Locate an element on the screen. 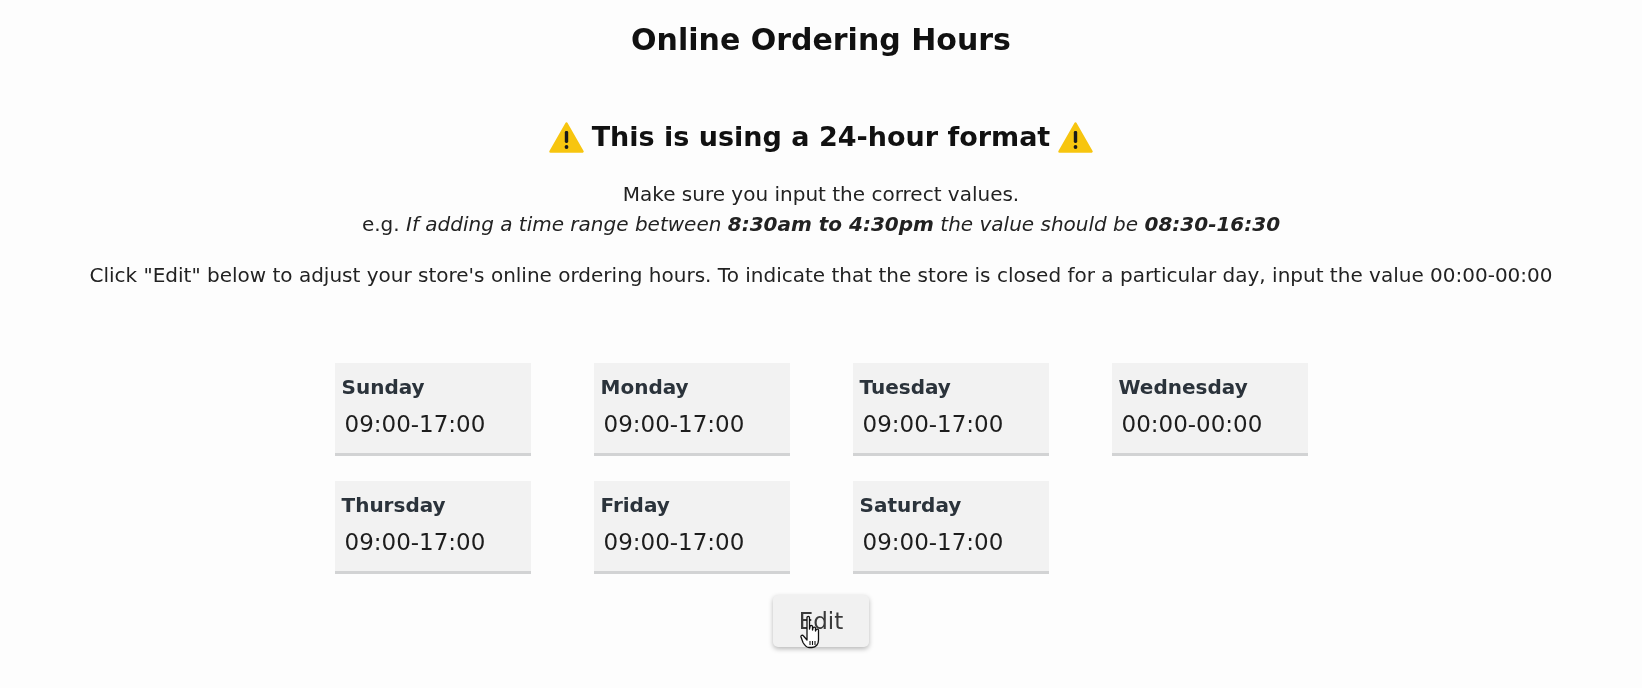  day-name: Sunday is located at coordinates (383, 387).